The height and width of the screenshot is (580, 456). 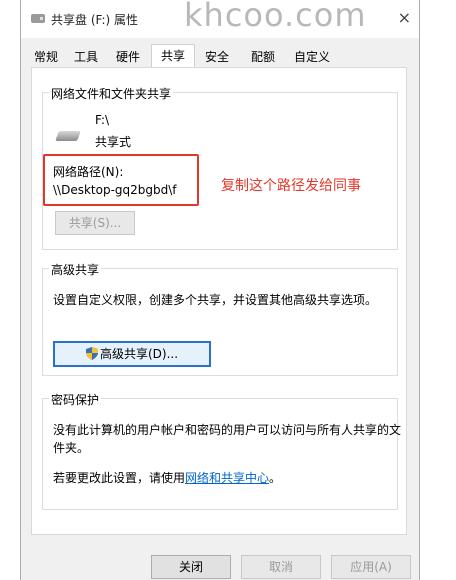 I want to click on close-icon: ×, so click(x=404, y=17).